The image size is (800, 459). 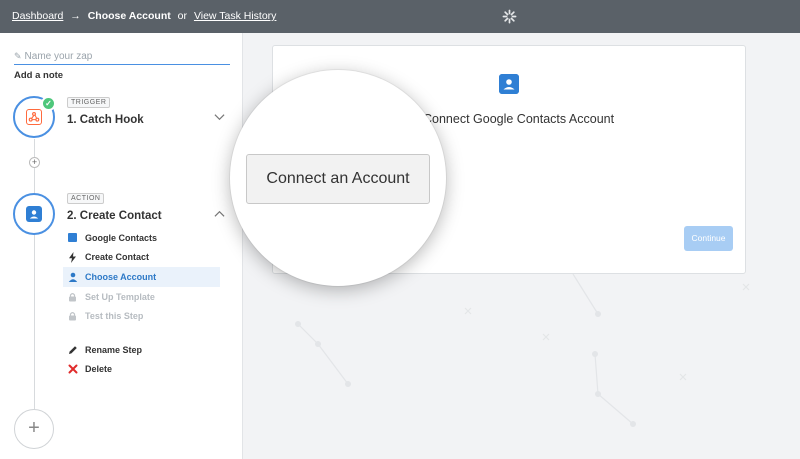 What do you see at coordinates (120, 296) in the screenshot?
I see `substep-label: Set Up Template` at bounding box center [120, 296].